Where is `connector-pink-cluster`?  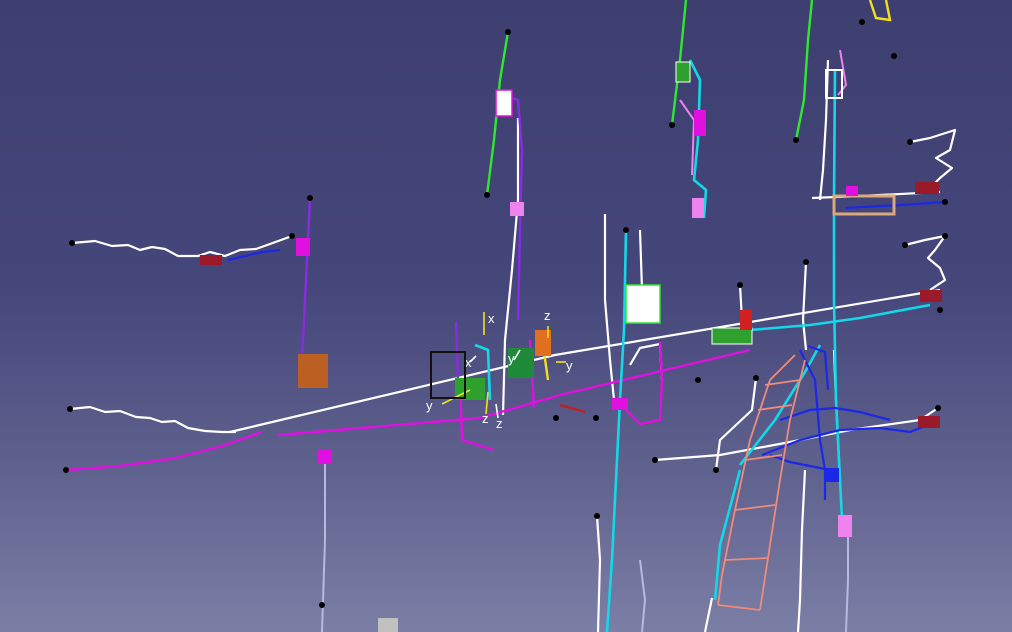
connector-pink-cluster is located at coordinates (700, 123).